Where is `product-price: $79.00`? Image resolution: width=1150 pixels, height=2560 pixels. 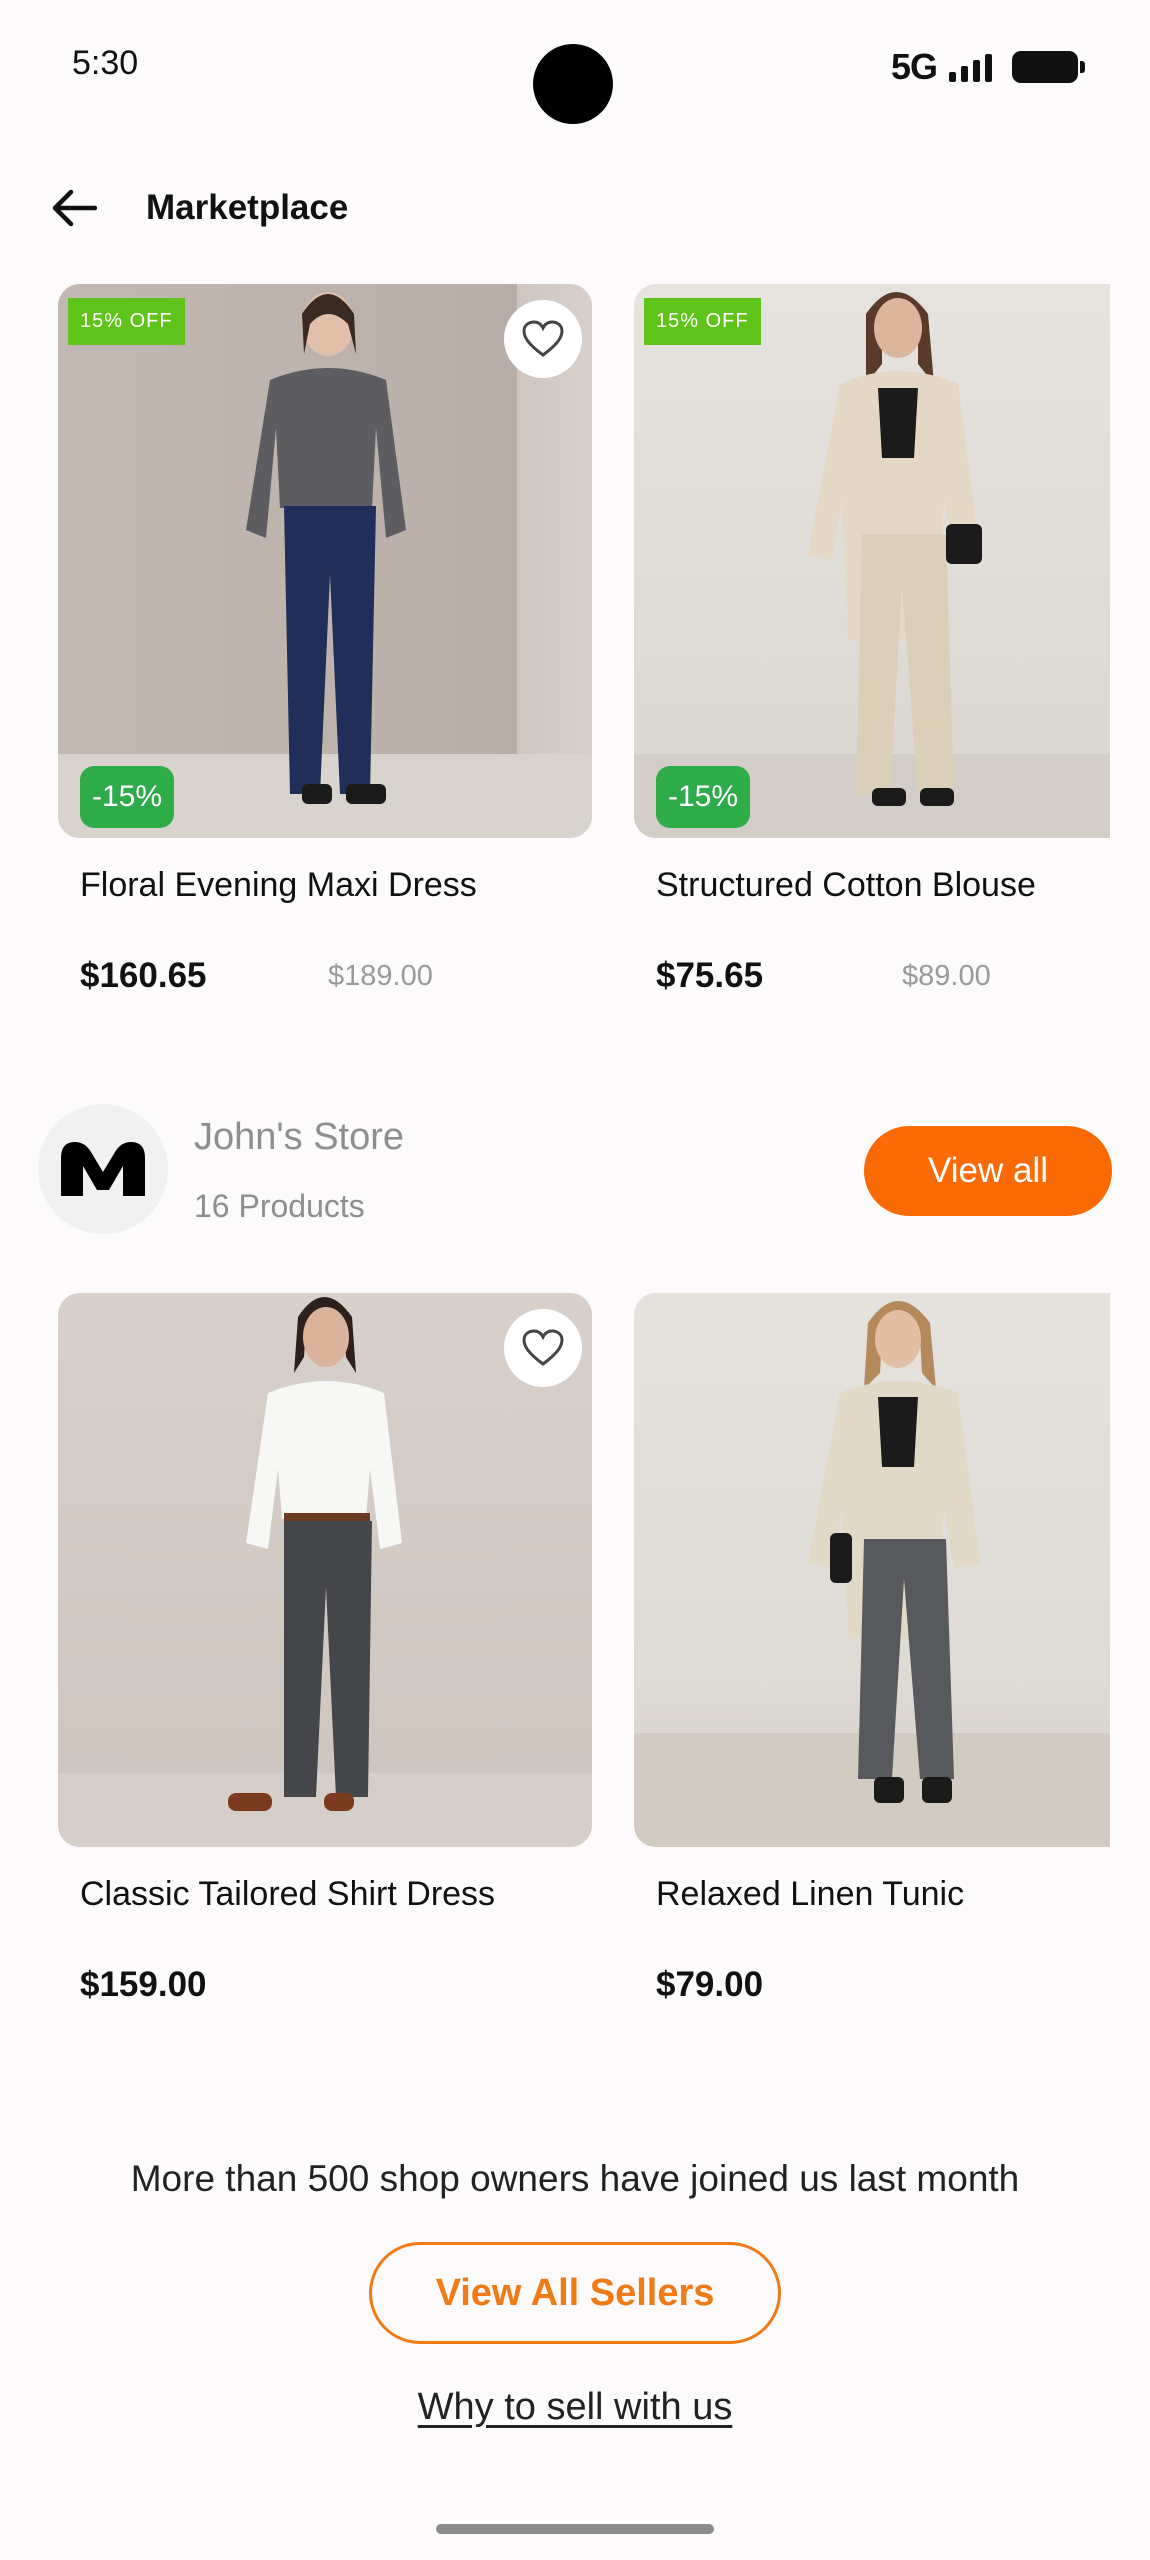 product-price: $79.00 is located at coordinates (710, 1984).